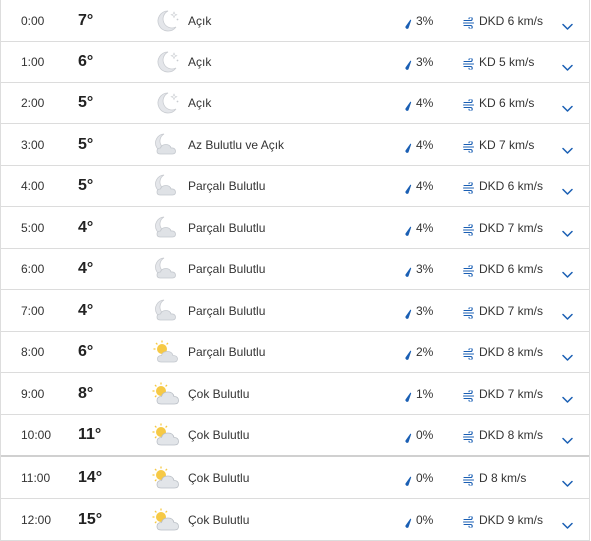 This screenshot has width=591, height=541. I want to click on forecast-row: 2:00 5° Açık 4% KD 6 km/s, so click(295, 103).